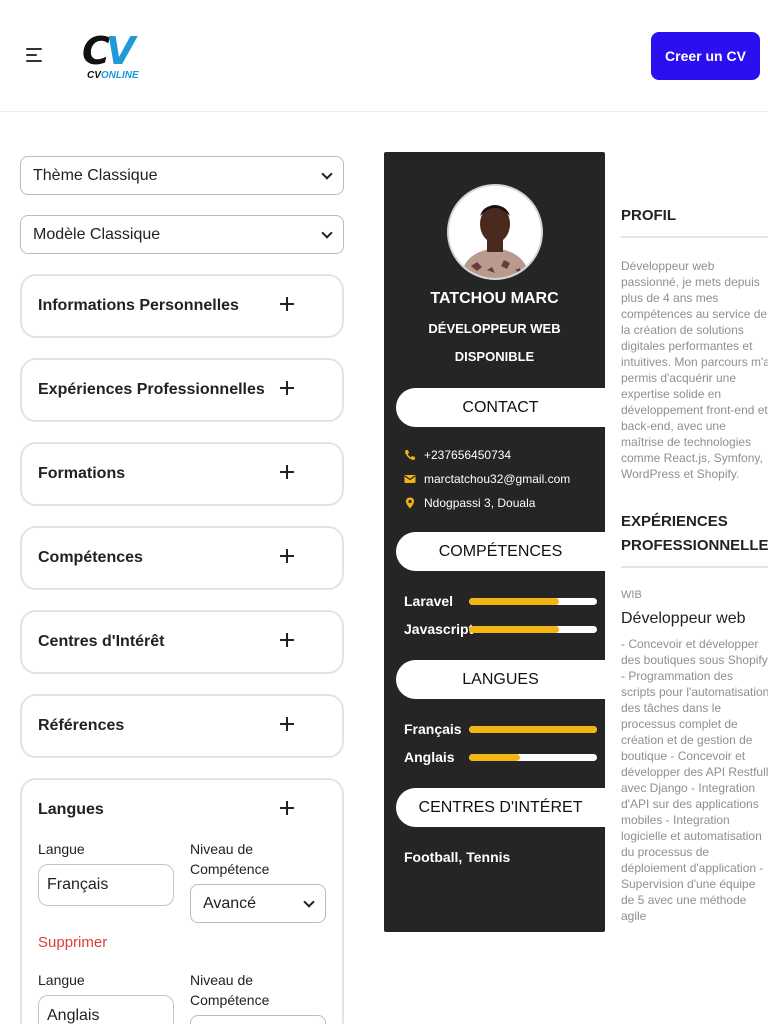  Describe the element at coordinates (35, 56) in the screenshot. I see `menu-icon` at that location.